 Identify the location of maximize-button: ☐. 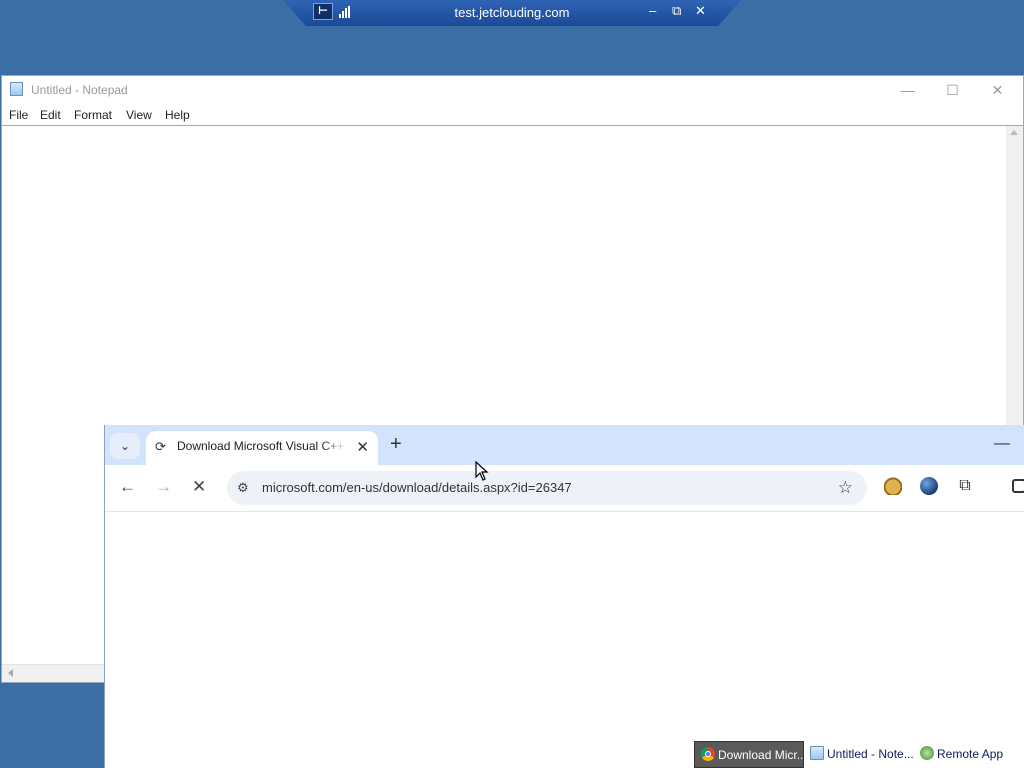
(952, 90).